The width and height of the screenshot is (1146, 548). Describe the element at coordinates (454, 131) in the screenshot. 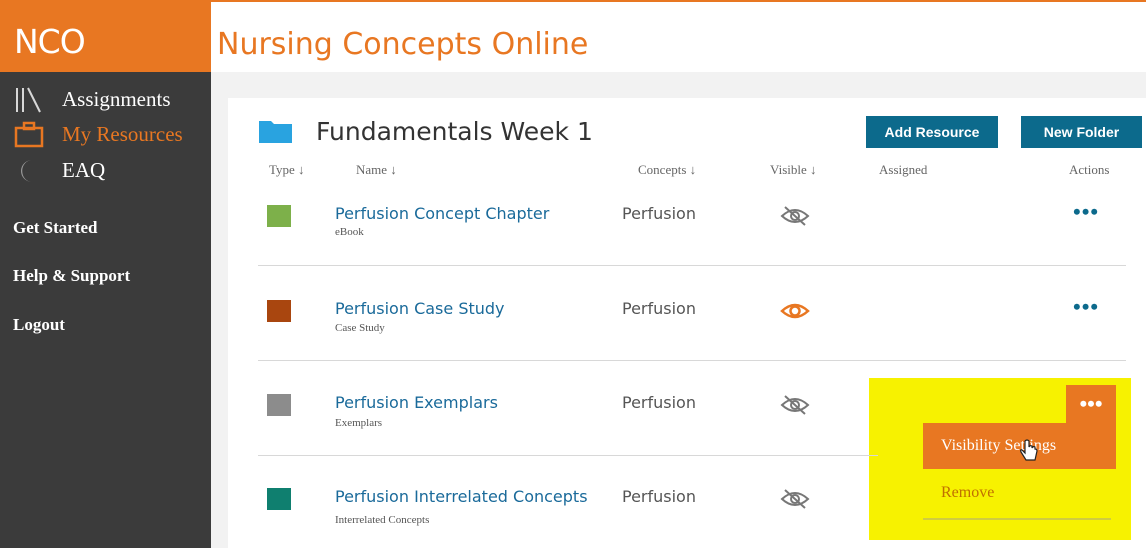

I see `folder-title: Fundamentals Week 1` at that location.